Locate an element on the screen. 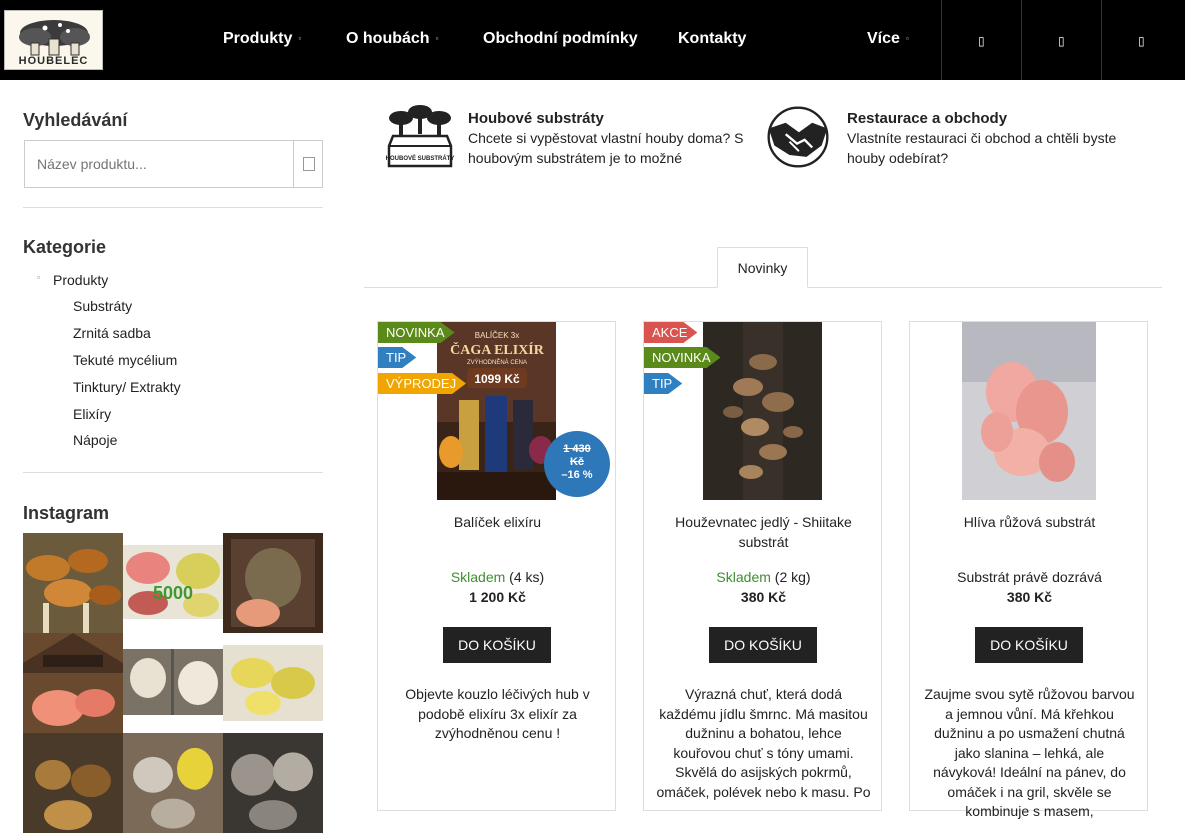 Image resolution: width=1200 pixels, height=833 pixels. product-name: Houževnatec jedlý - Shiitake substrát is located at coordinates (763, 532).